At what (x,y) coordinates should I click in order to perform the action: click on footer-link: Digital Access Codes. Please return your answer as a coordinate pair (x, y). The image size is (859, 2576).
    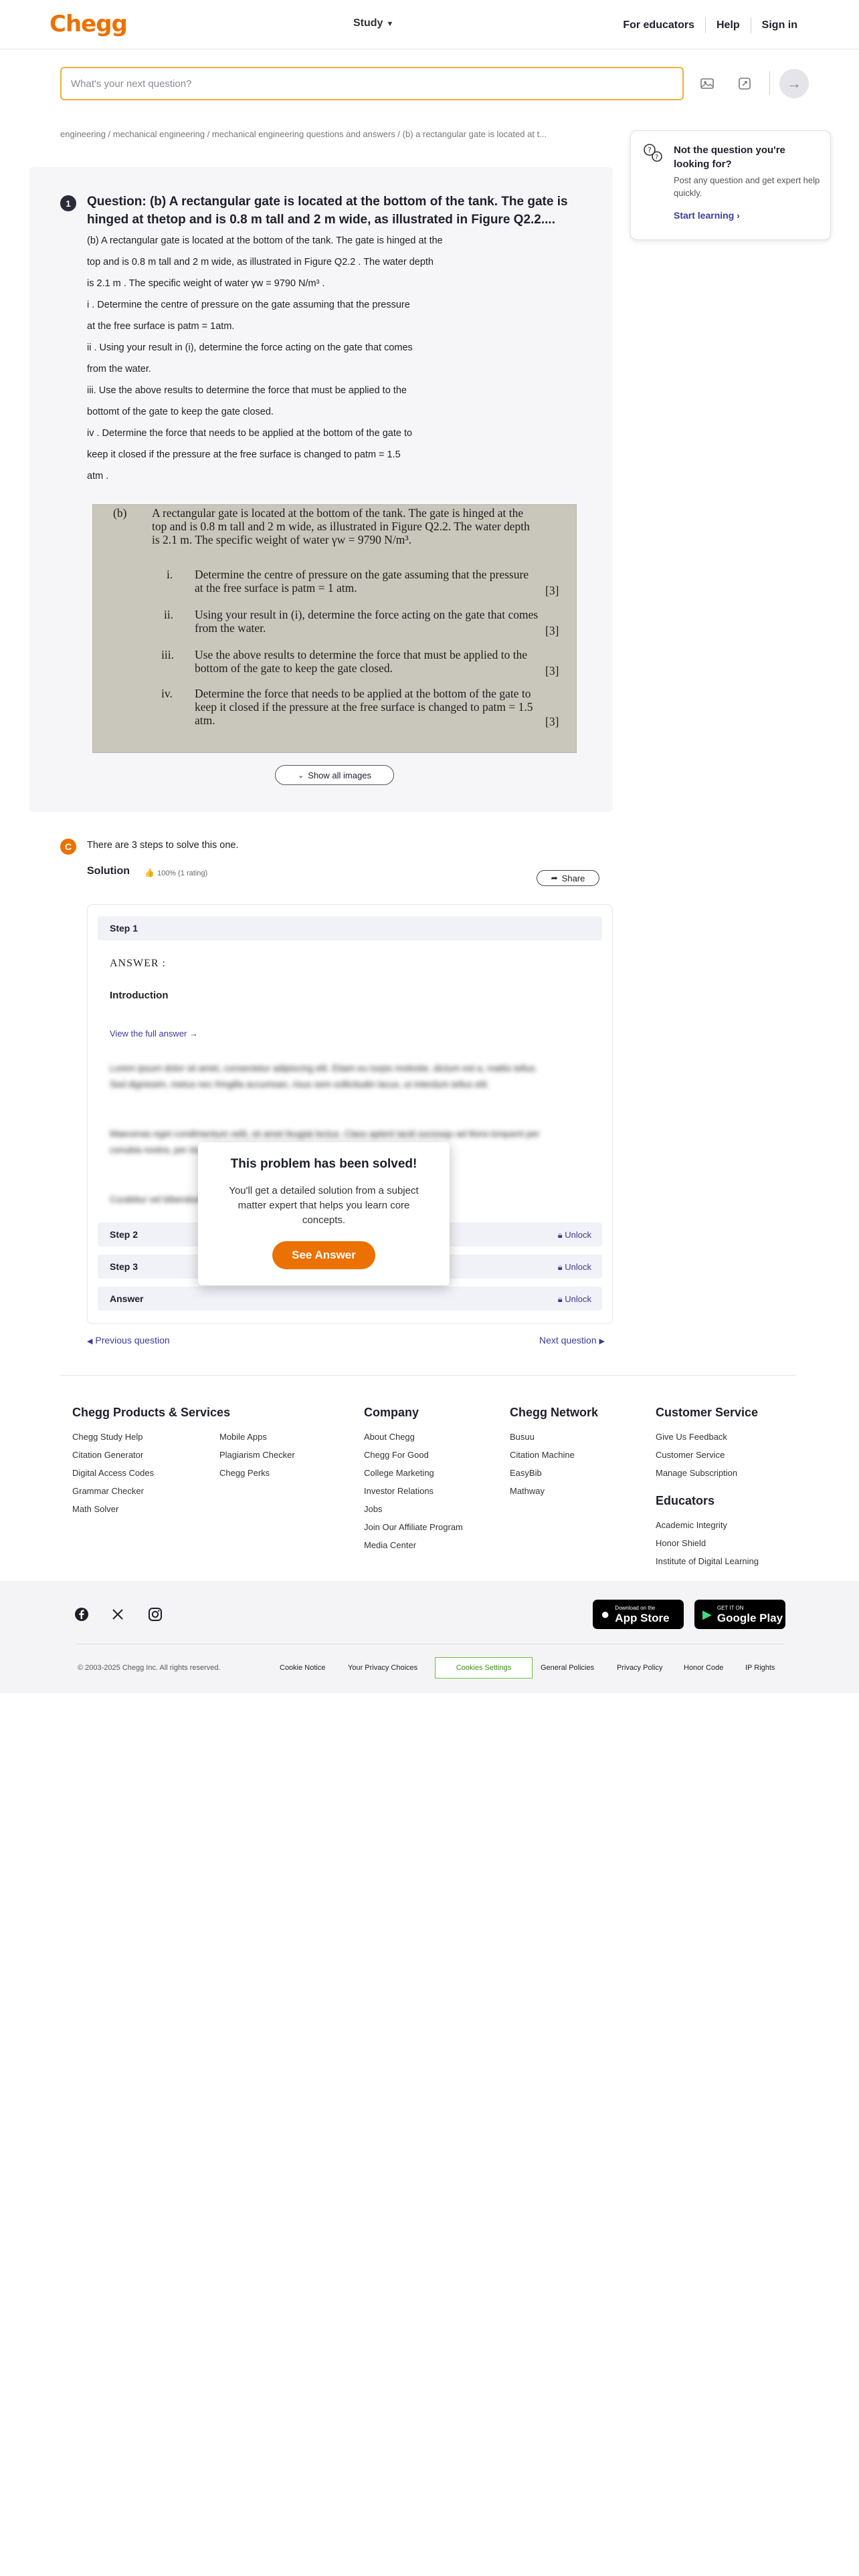
    Looking at the image, I should click on (145, 1473).